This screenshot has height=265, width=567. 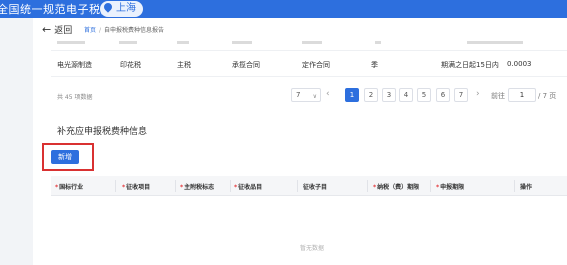 I want to click on total-count: 共 45 项数据, so click(x=75, y=97).